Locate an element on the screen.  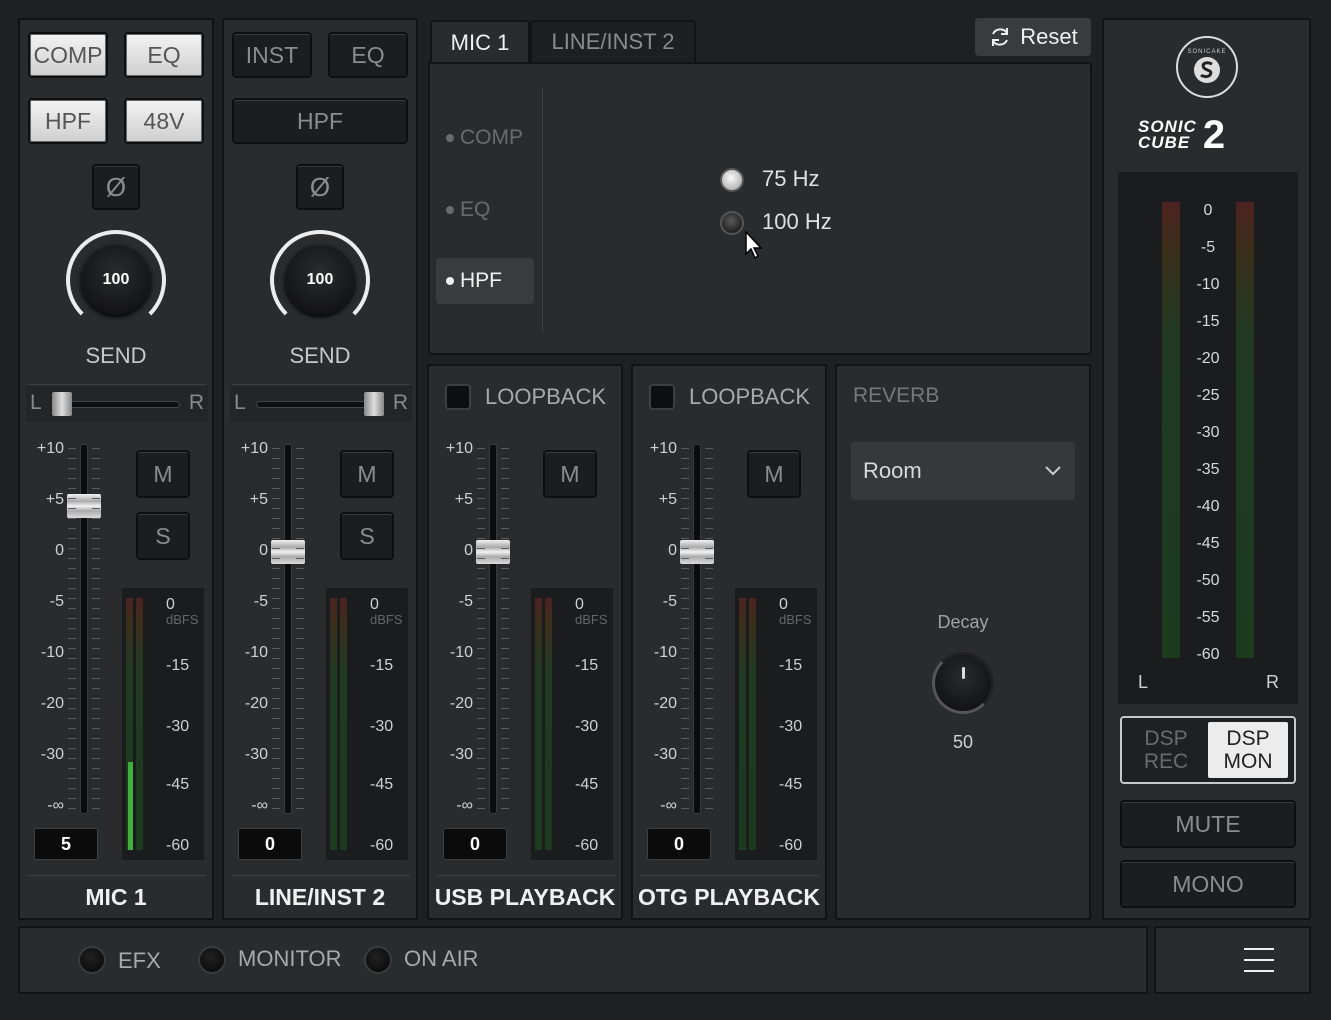
master-mono-button: MONO is located at coordinates (1208, 884).